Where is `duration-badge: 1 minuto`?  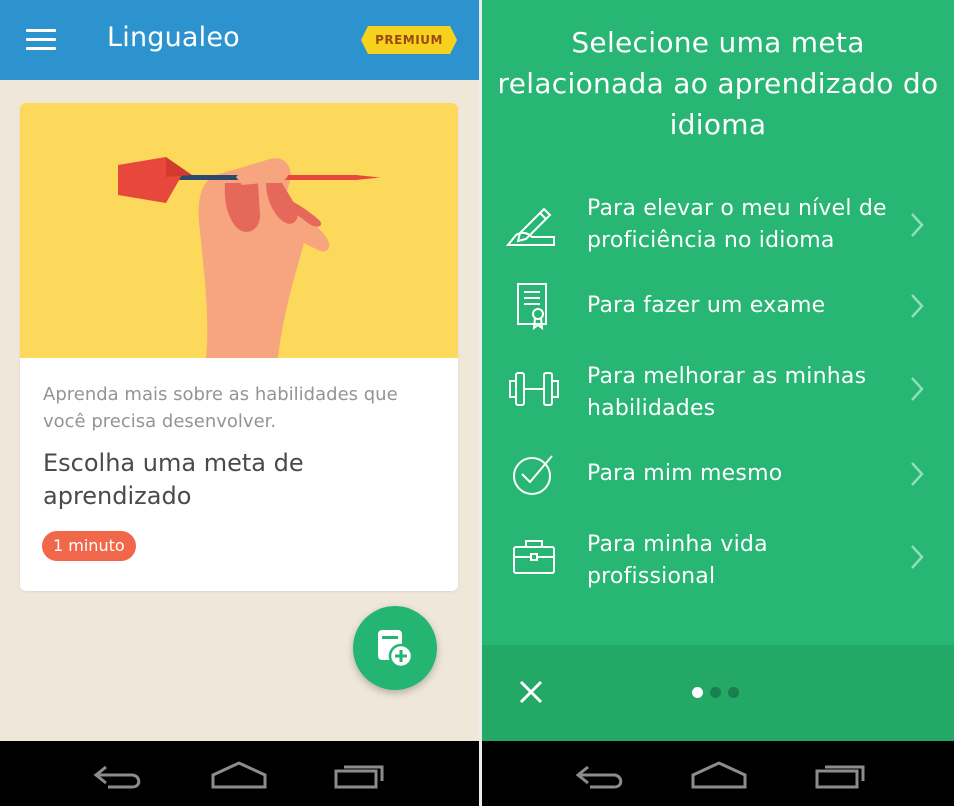
duration-badge: 1 minuto is located at coordinates (89, 546).